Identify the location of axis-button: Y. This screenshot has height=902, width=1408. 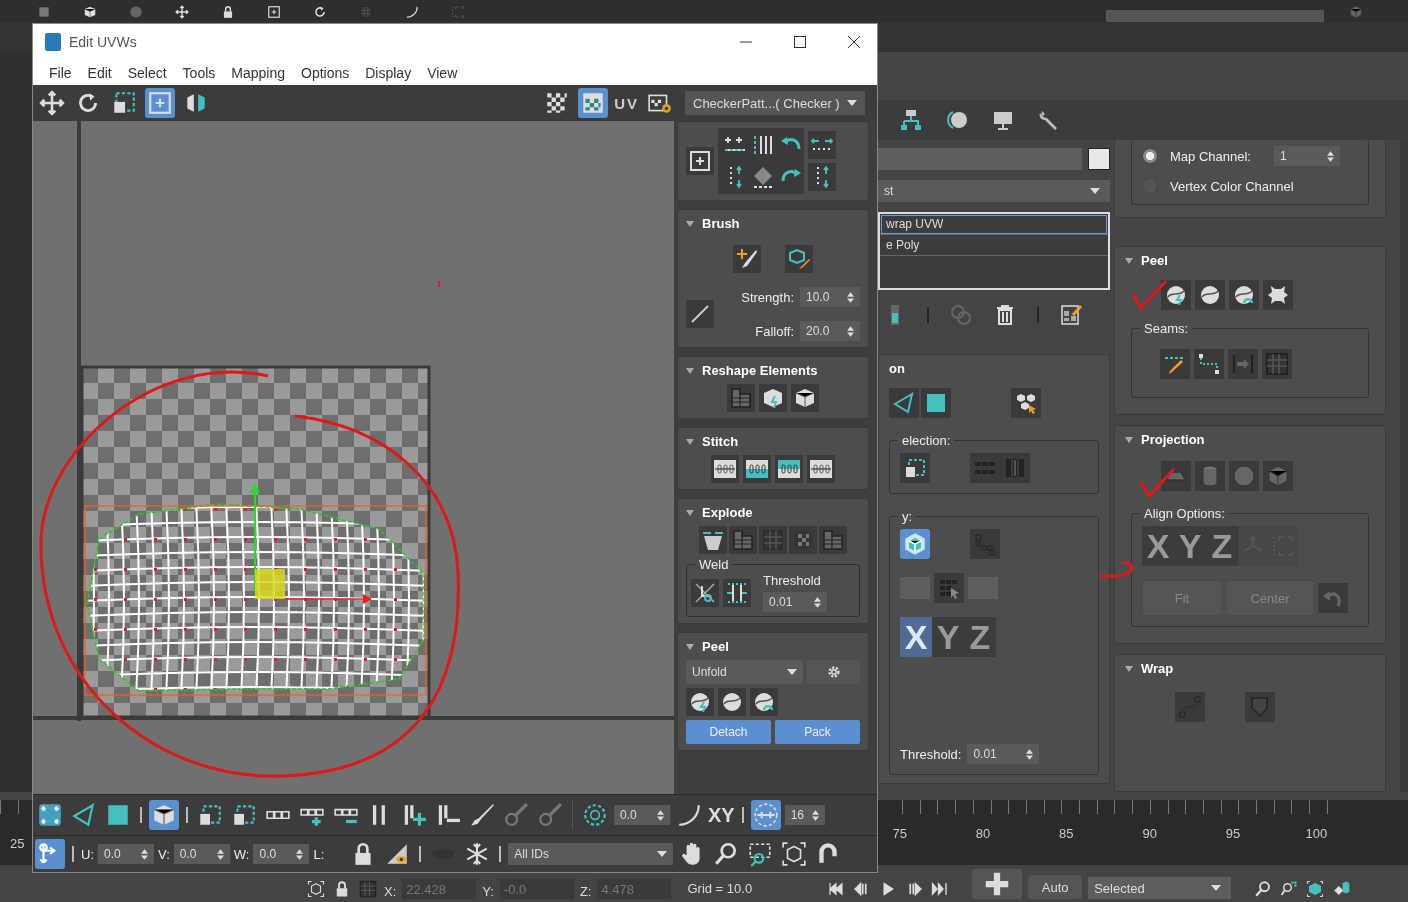
(948, 637).